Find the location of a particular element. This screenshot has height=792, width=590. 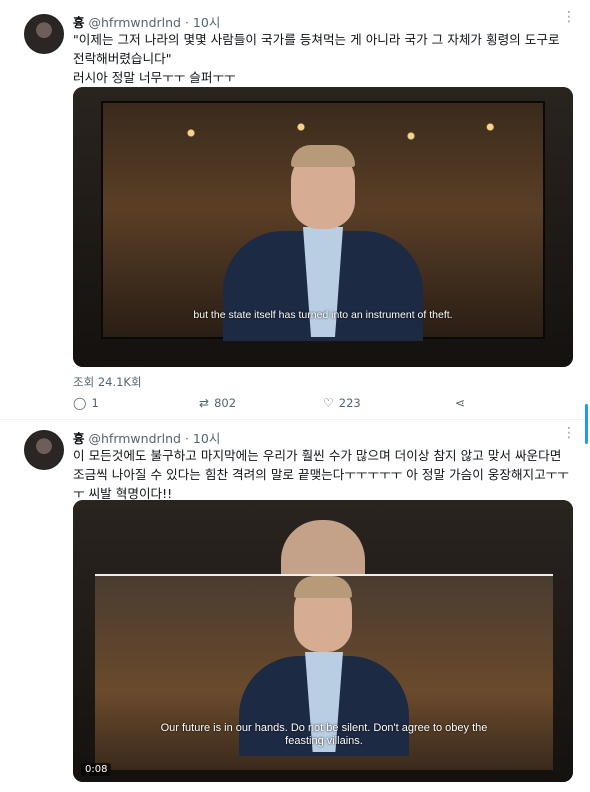

tweet-actions: ◯ 1 ⇄ 802 ♡ 223 ⋖ is located at coordinates (323, 405).